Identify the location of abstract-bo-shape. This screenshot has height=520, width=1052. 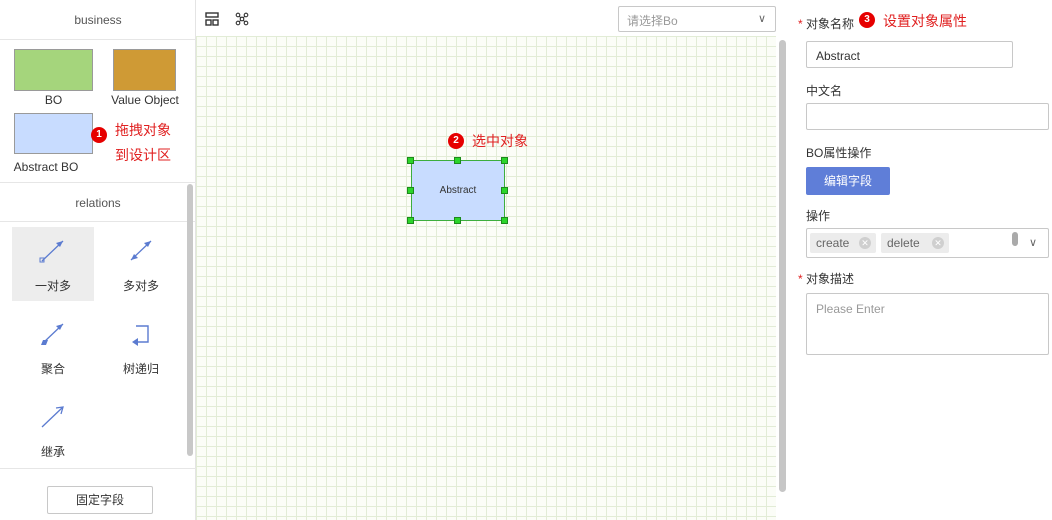
(53, 133).